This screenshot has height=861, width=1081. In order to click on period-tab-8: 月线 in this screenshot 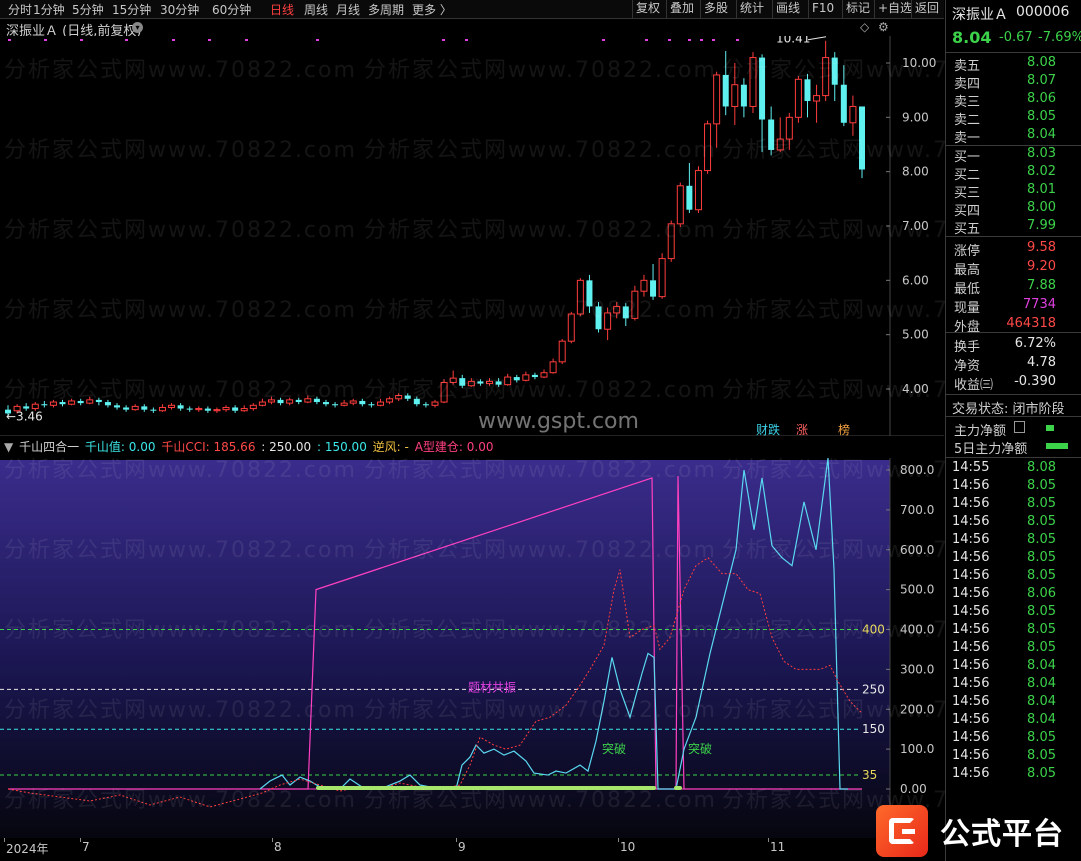, I will do `click(348, 9)`.